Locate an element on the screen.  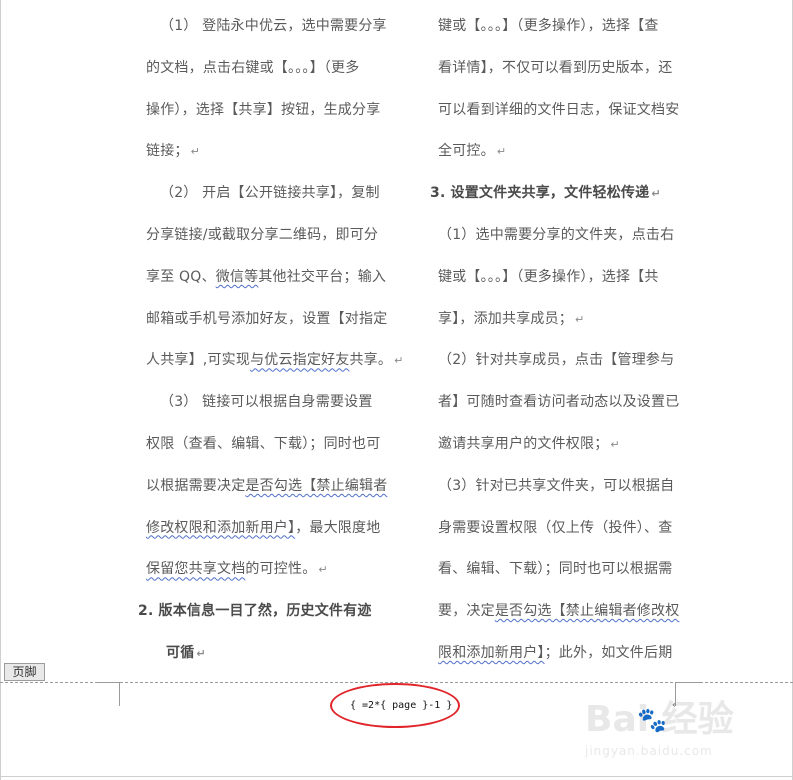
left-line: 分享链接/或截取分享二维码，即可分 is located at coordinates (262, 235).